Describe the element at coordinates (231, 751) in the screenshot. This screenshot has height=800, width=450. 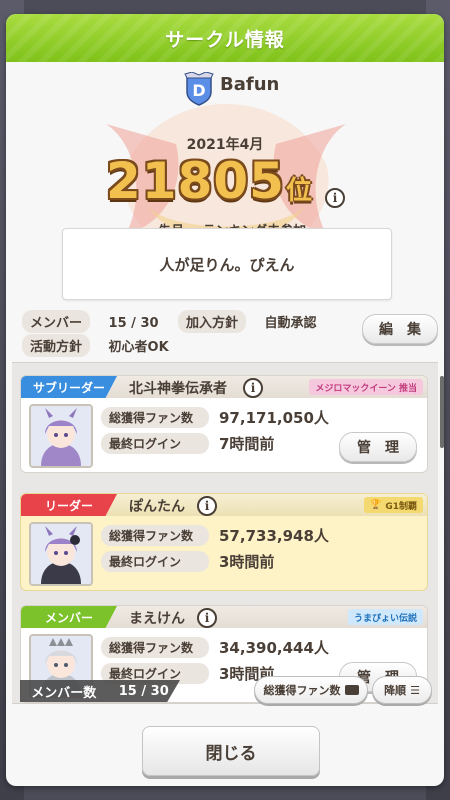
I see `close-button: 閉じる` at that location.